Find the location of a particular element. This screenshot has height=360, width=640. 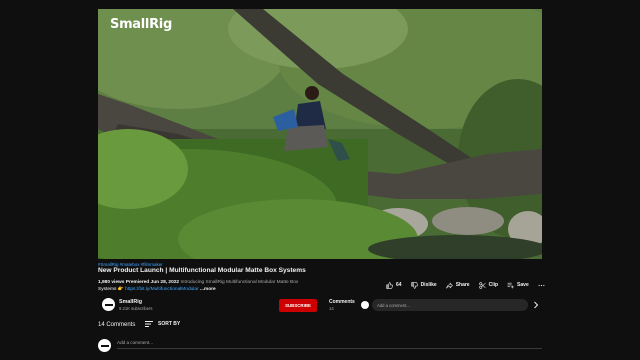

dislike-button: Dislike is located at coordinates (423, 285).